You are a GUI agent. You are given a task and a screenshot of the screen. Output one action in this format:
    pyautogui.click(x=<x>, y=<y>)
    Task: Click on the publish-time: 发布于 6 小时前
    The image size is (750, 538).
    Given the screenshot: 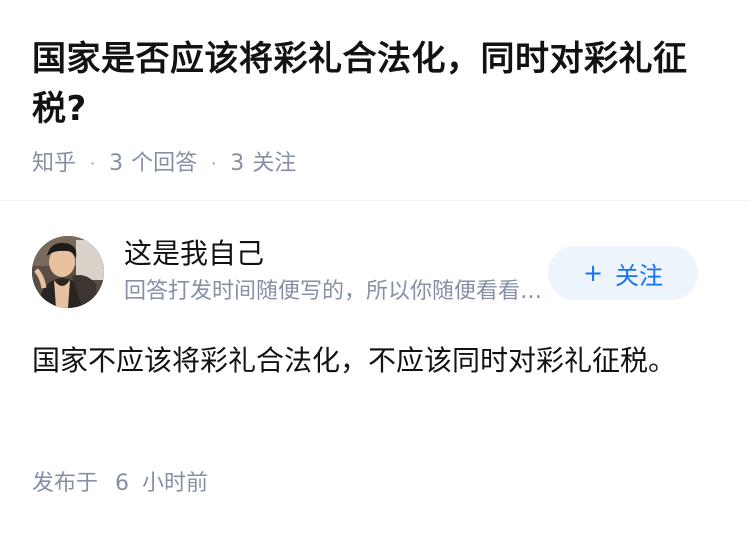 What is the action you would take?
    pyautogui.click(x=120, y=484)
    